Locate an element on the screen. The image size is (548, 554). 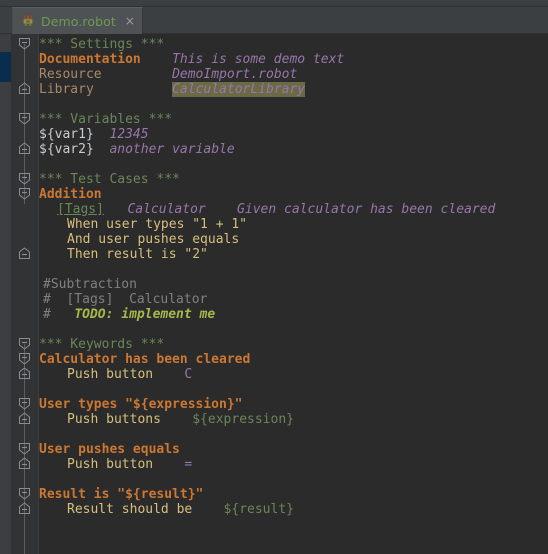
step-push-button: Push button is located at coordinates (110, 374).